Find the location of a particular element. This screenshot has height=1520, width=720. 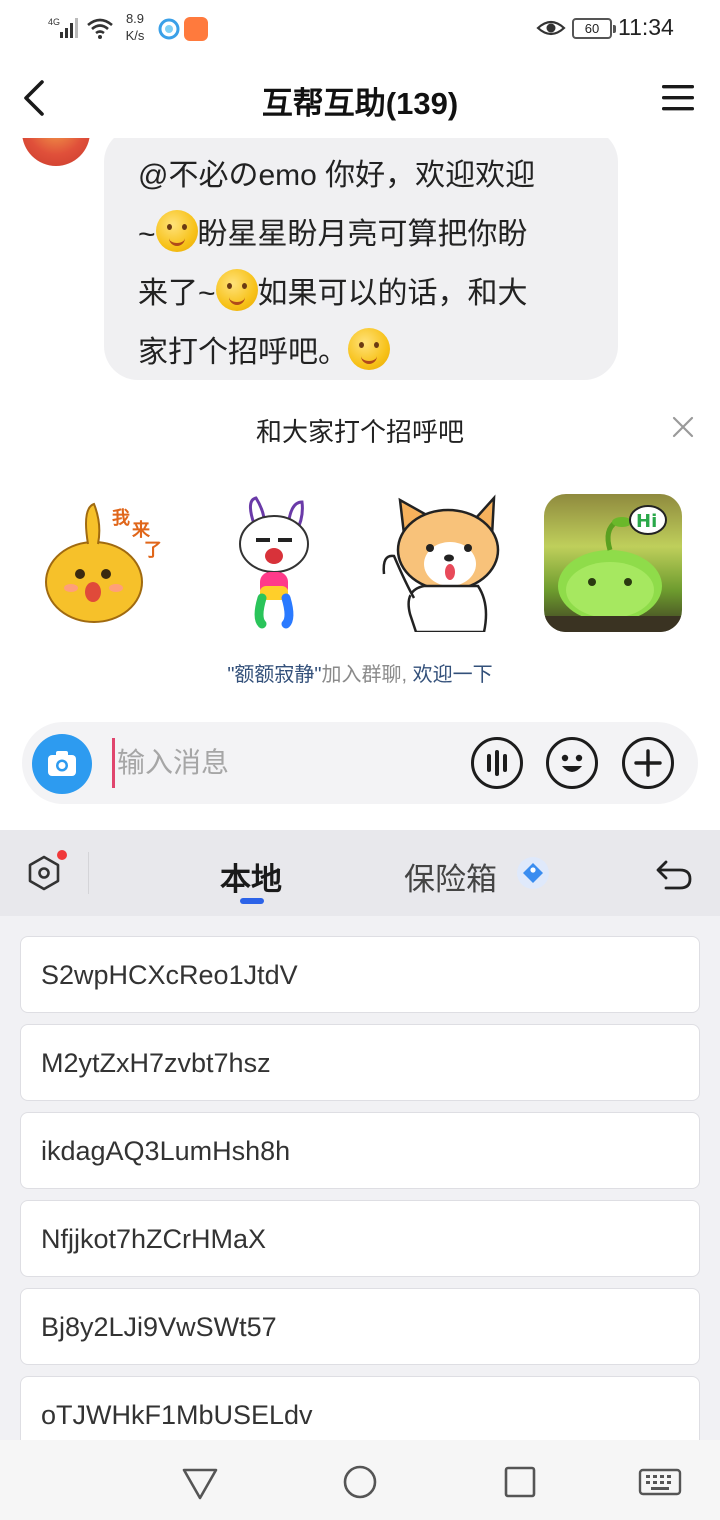

message-line: ~ 盼星星盼月亮可算把你盼 is located at coordinates (363, 234).